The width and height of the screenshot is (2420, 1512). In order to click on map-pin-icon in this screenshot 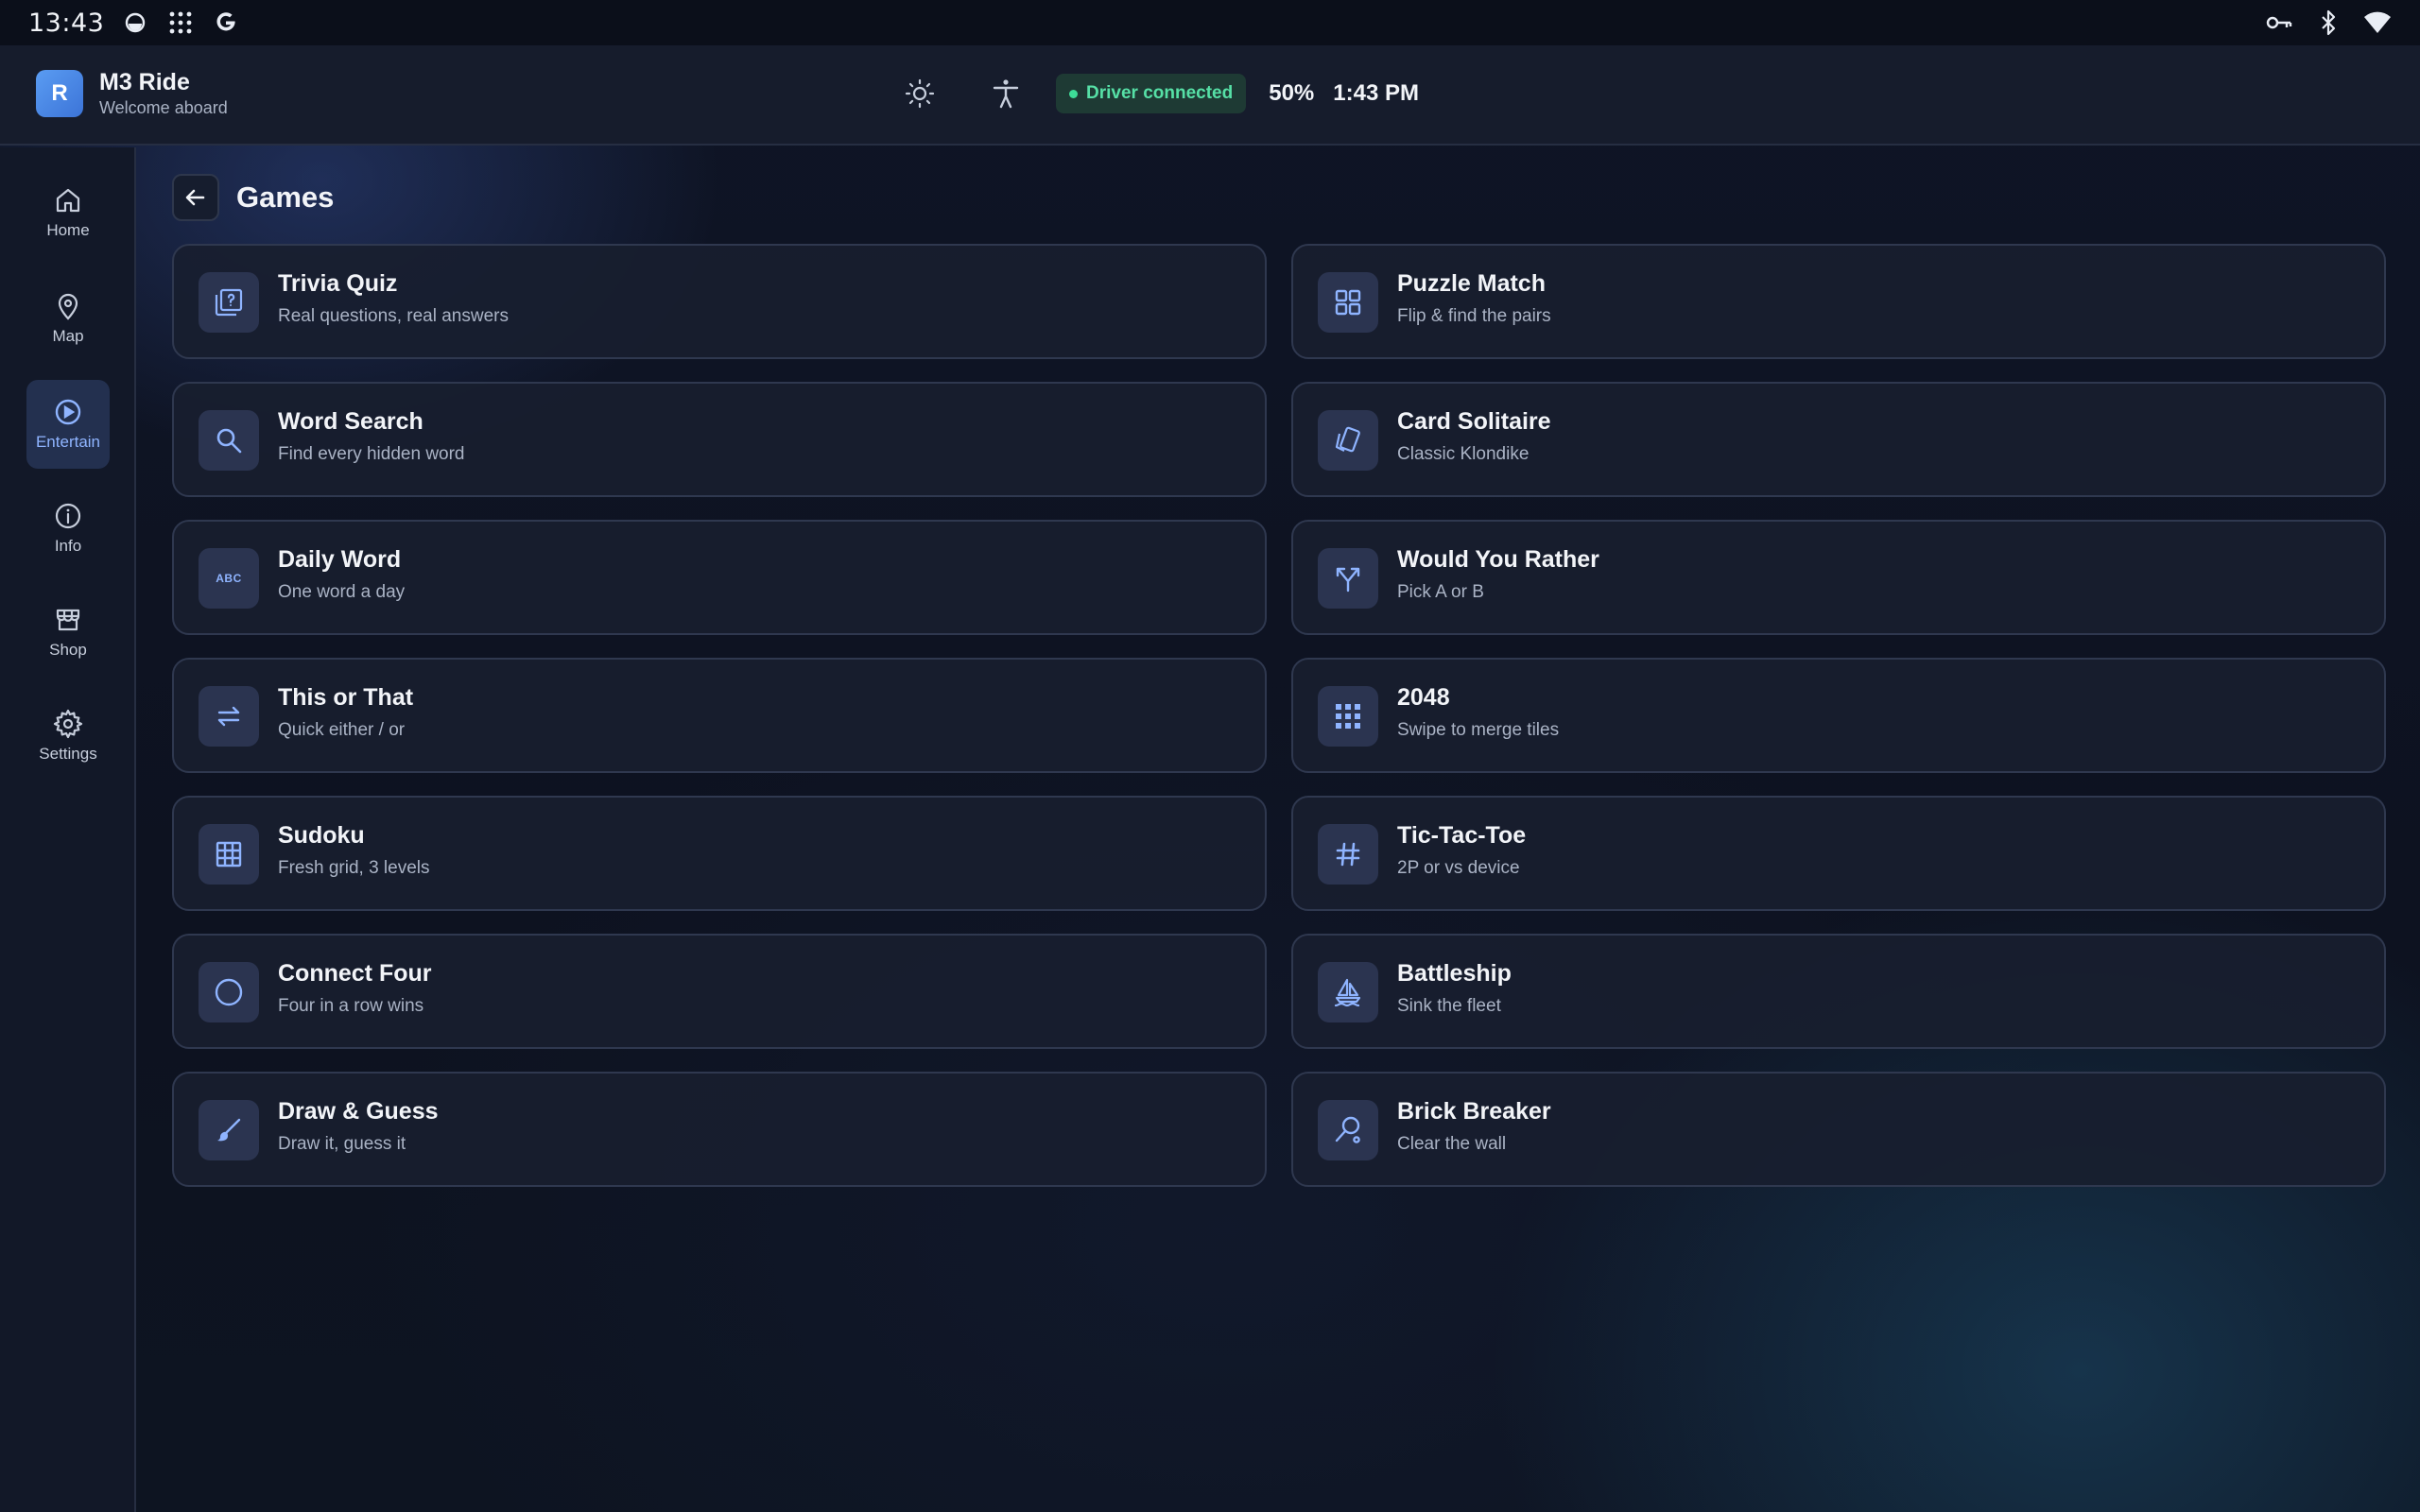, I will do `click(68, 306)`.